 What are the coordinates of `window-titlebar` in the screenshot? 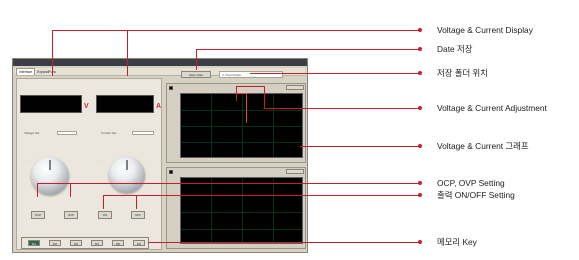 It's located at (160, 62).